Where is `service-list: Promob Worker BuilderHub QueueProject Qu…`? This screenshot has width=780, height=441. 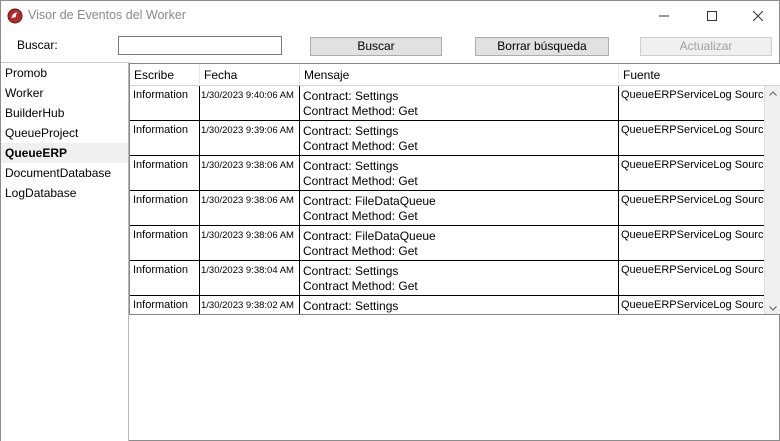
service-list: Promob Worker BuilderHub QueueProject Qu… is located at coordinates (65, 251).